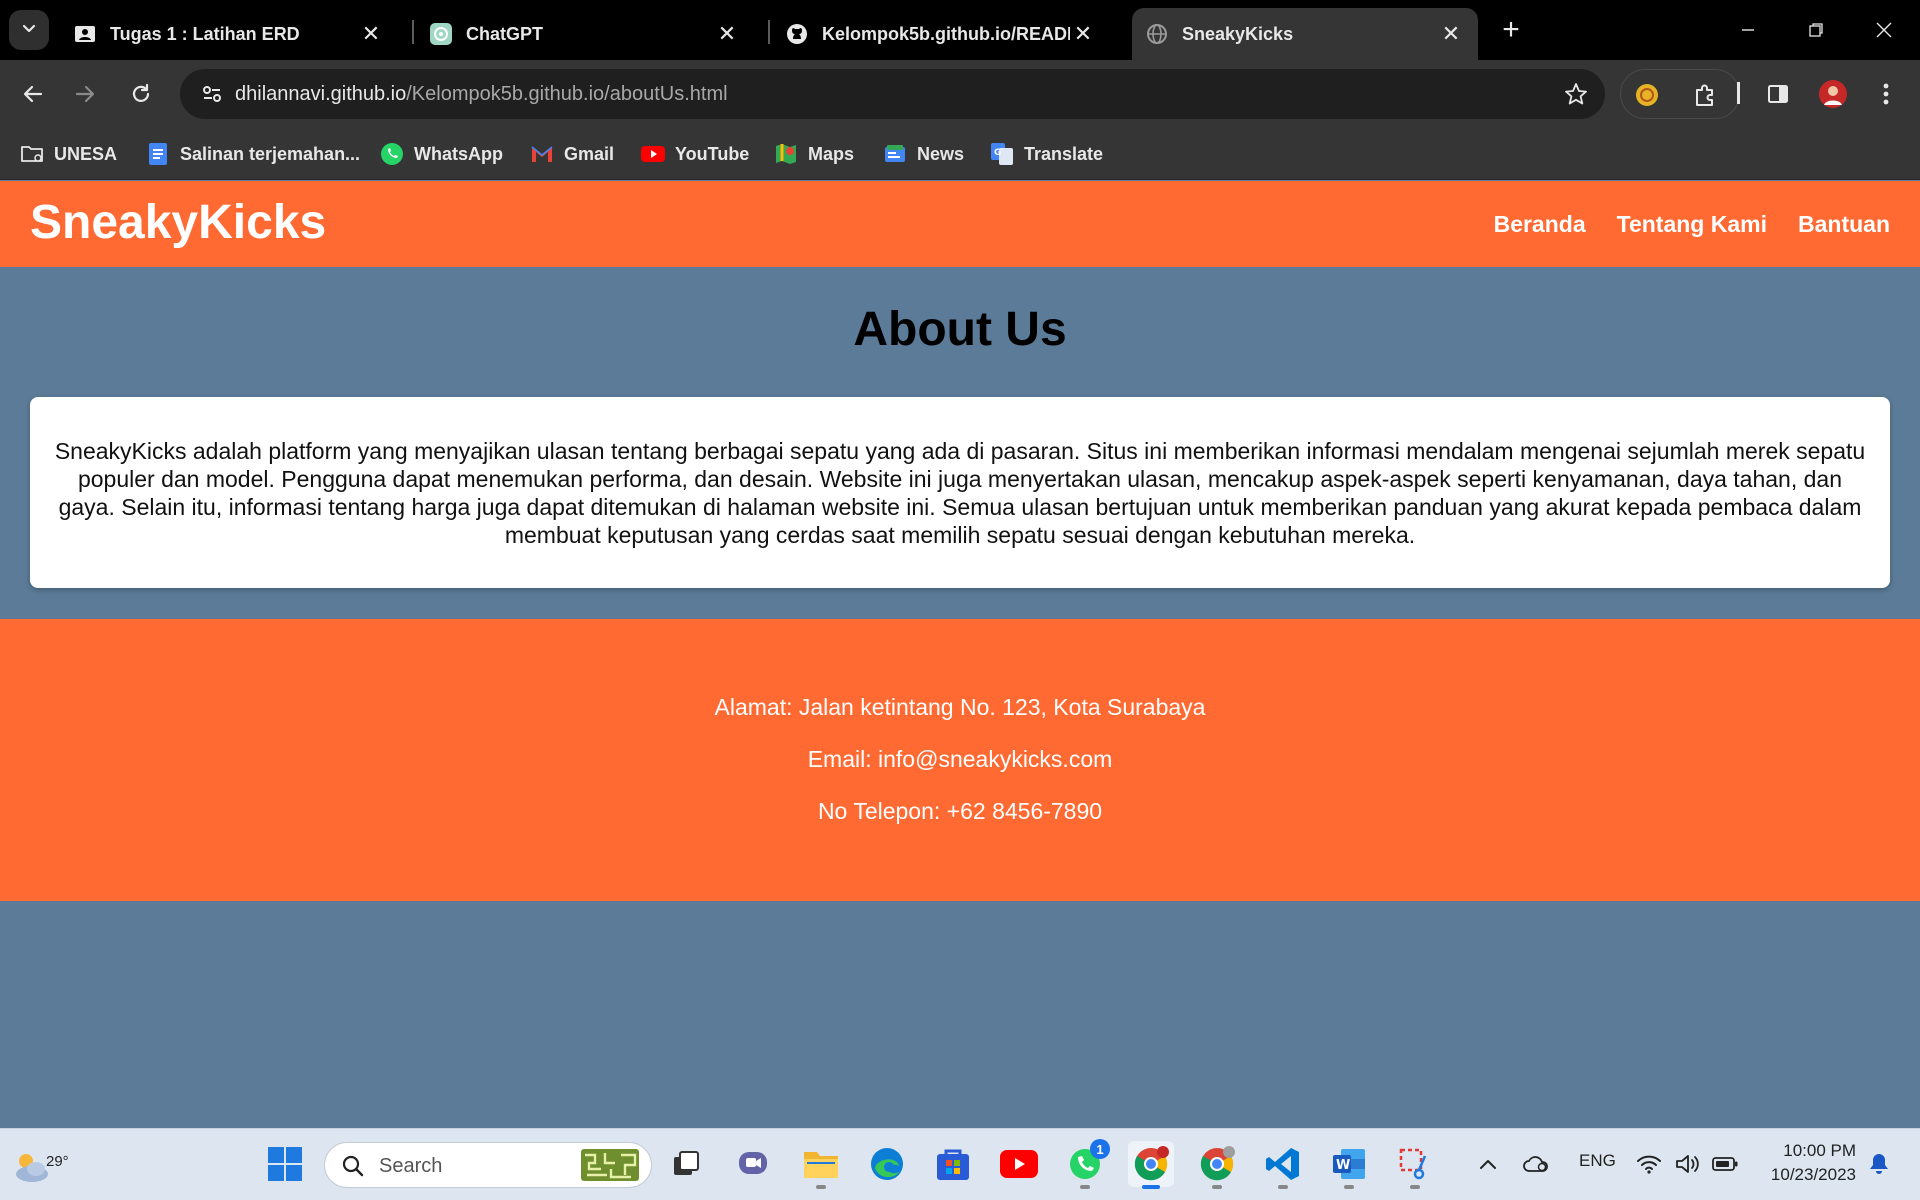 The height and width of the screenshot is (1200, 1920). I want to click on url-path: /Kelompok5b.github.io/aboutUs.html, so click(567, 94).